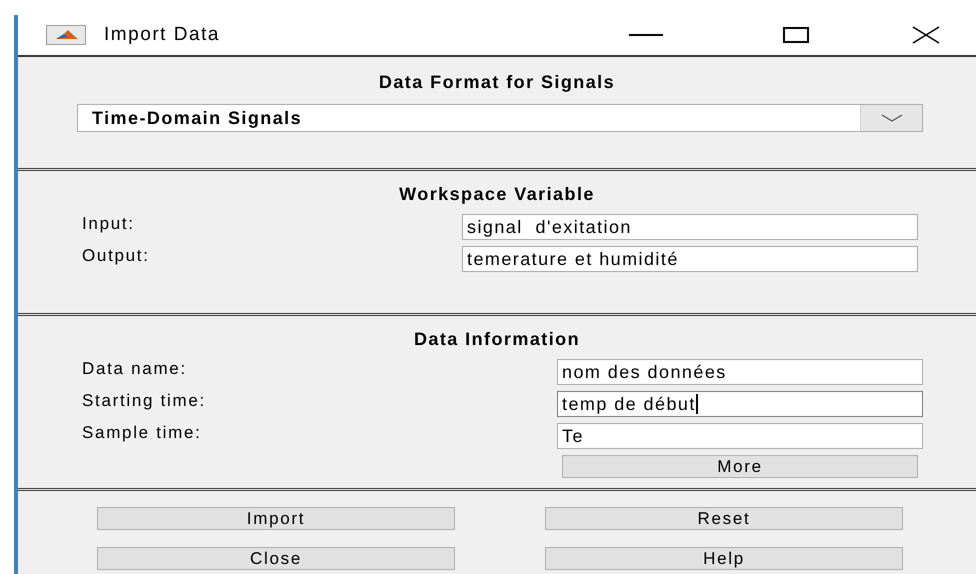 The width and height of the screenshot is (976, 574). What do you see at coordinates (497, 194) in the screenshot?
I see `section-title: Workspace Variable` at bounding box center [497, 194].